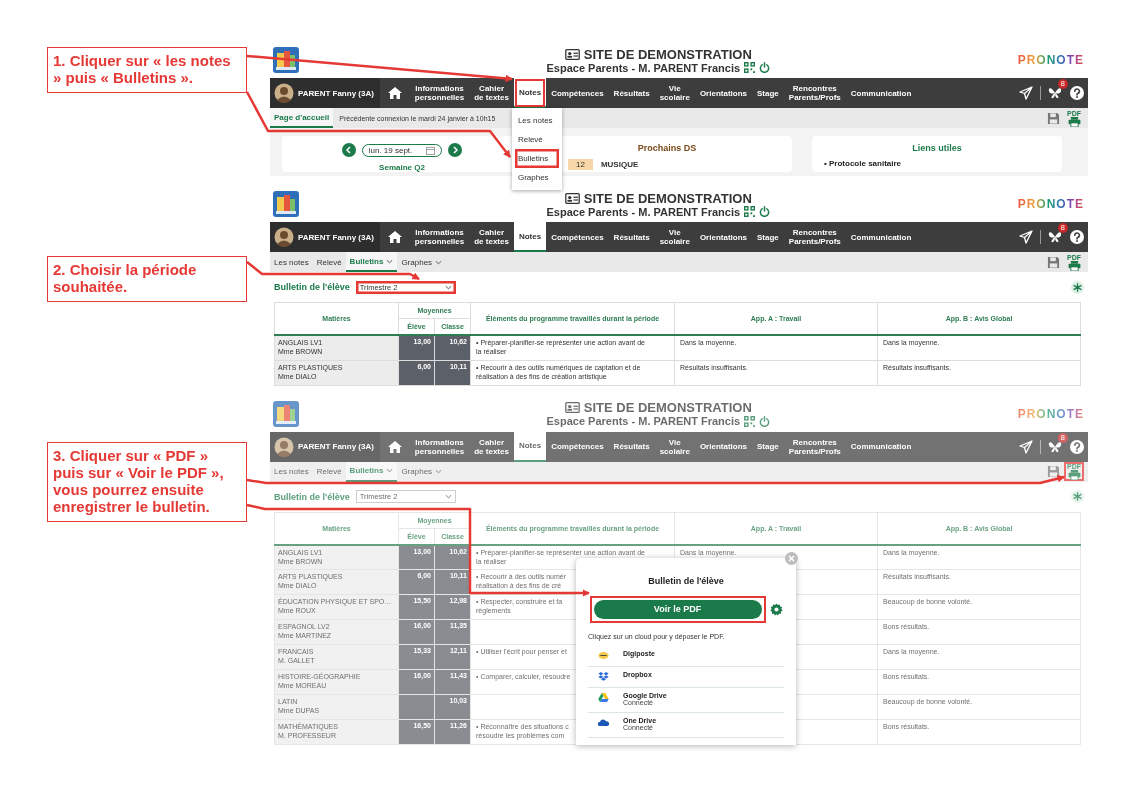 This screenshot has width=1123, height=794. Describe the element at coordinates (147, 279) in the screenshot. I see `instruction-callout: 2. Choisir la période souhaitée.` at that location.